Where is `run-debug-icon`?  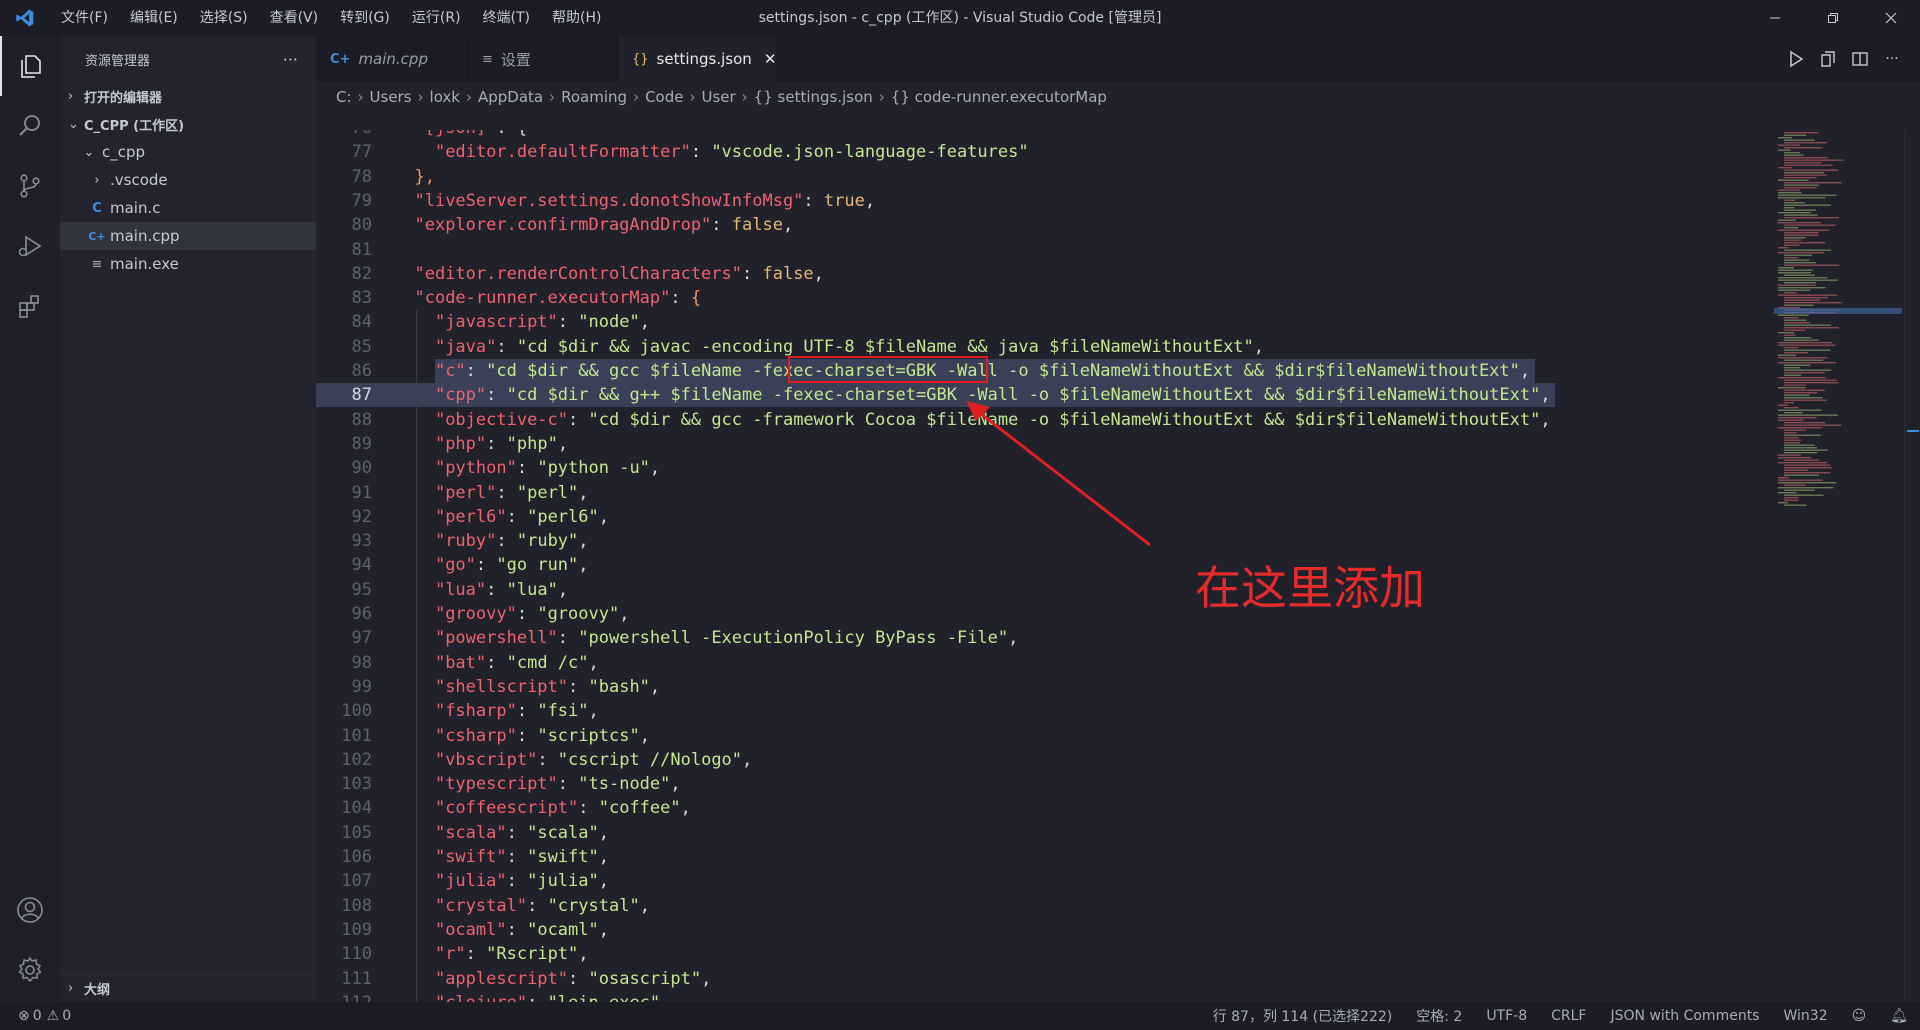
run-debug-icon is located at coordinates (30, 246).